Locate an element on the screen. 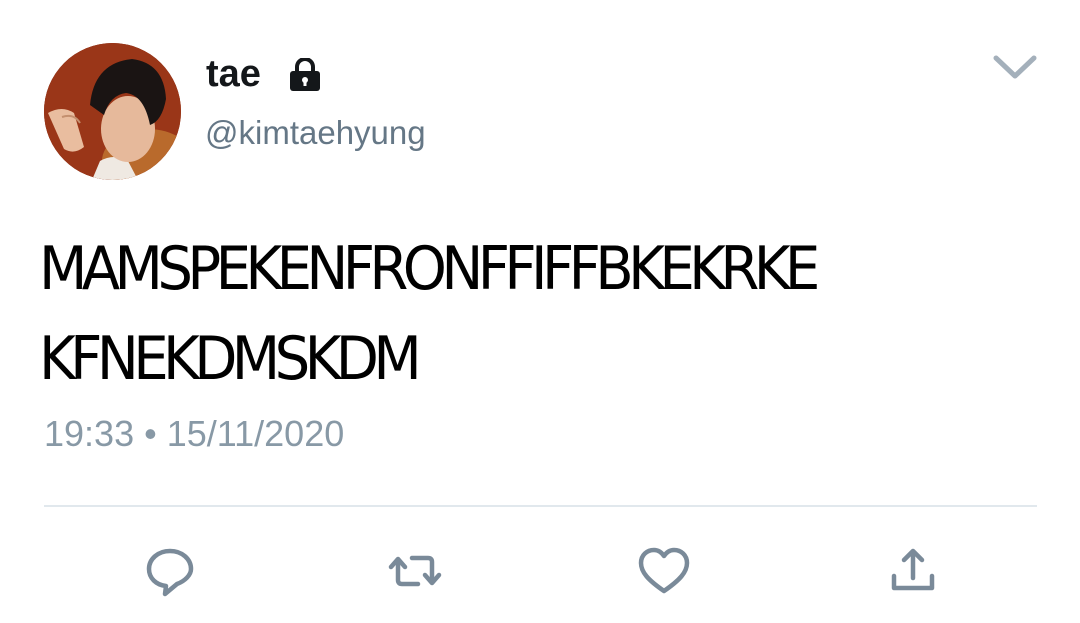 This screenshot has width=1080, height=623. retweet-icon is located at coordinates (415, 571).